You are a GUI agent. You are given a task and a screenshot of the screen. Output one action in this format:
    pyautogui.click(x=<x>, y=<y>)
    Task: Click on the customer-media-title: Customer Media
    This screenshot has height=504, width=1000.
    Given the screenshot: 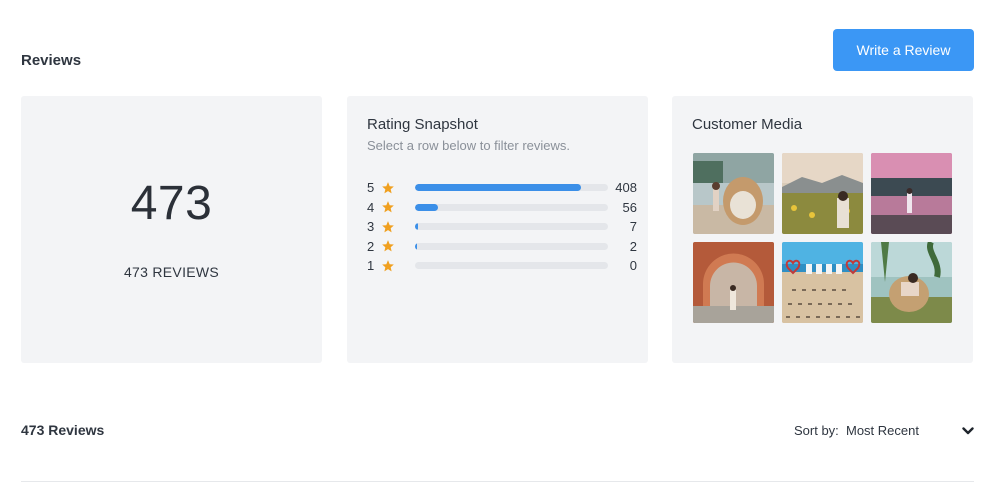 What is the action you would take?
    pyautogui.click(x=747, y=124)
    